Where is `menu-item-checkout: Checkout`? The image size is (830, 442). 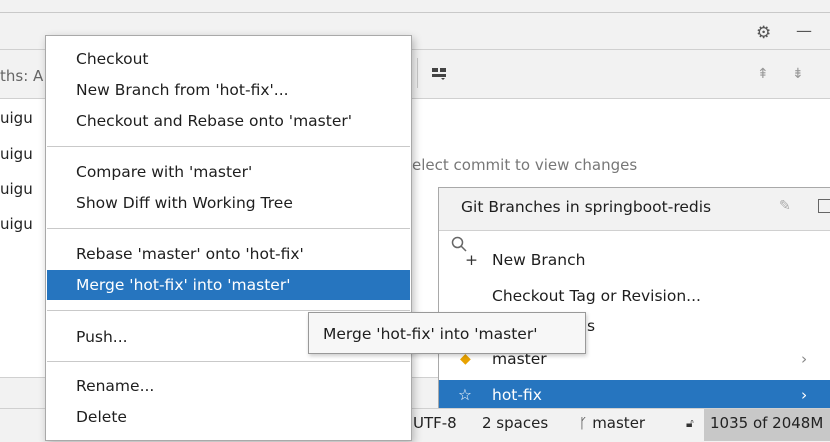
menu-item-checkout: Checkout is located at coordinates (228, 59).